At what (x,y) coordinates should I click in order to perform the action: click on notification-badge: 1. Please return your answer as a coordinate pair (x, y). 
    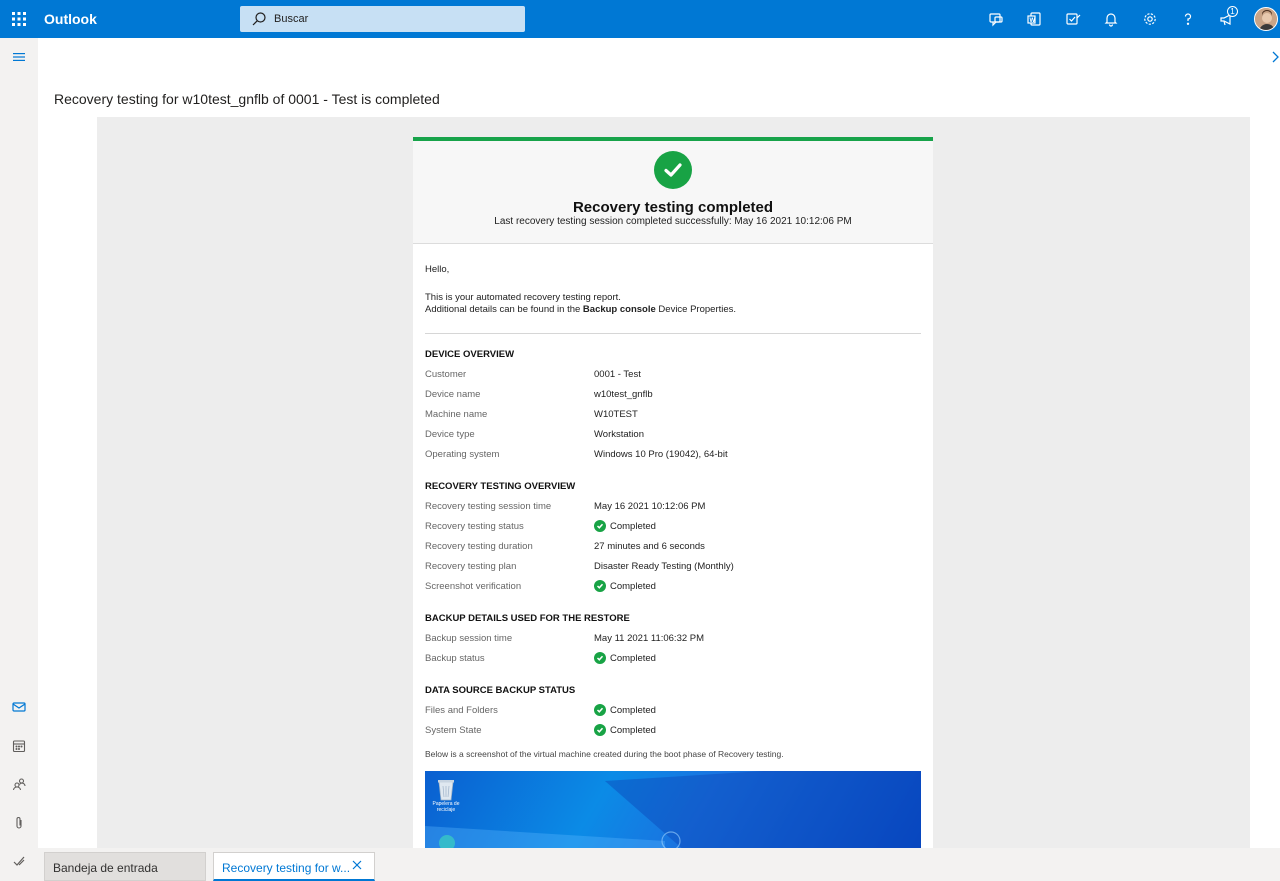
    Looking at the image, I should click on (1232, 11).